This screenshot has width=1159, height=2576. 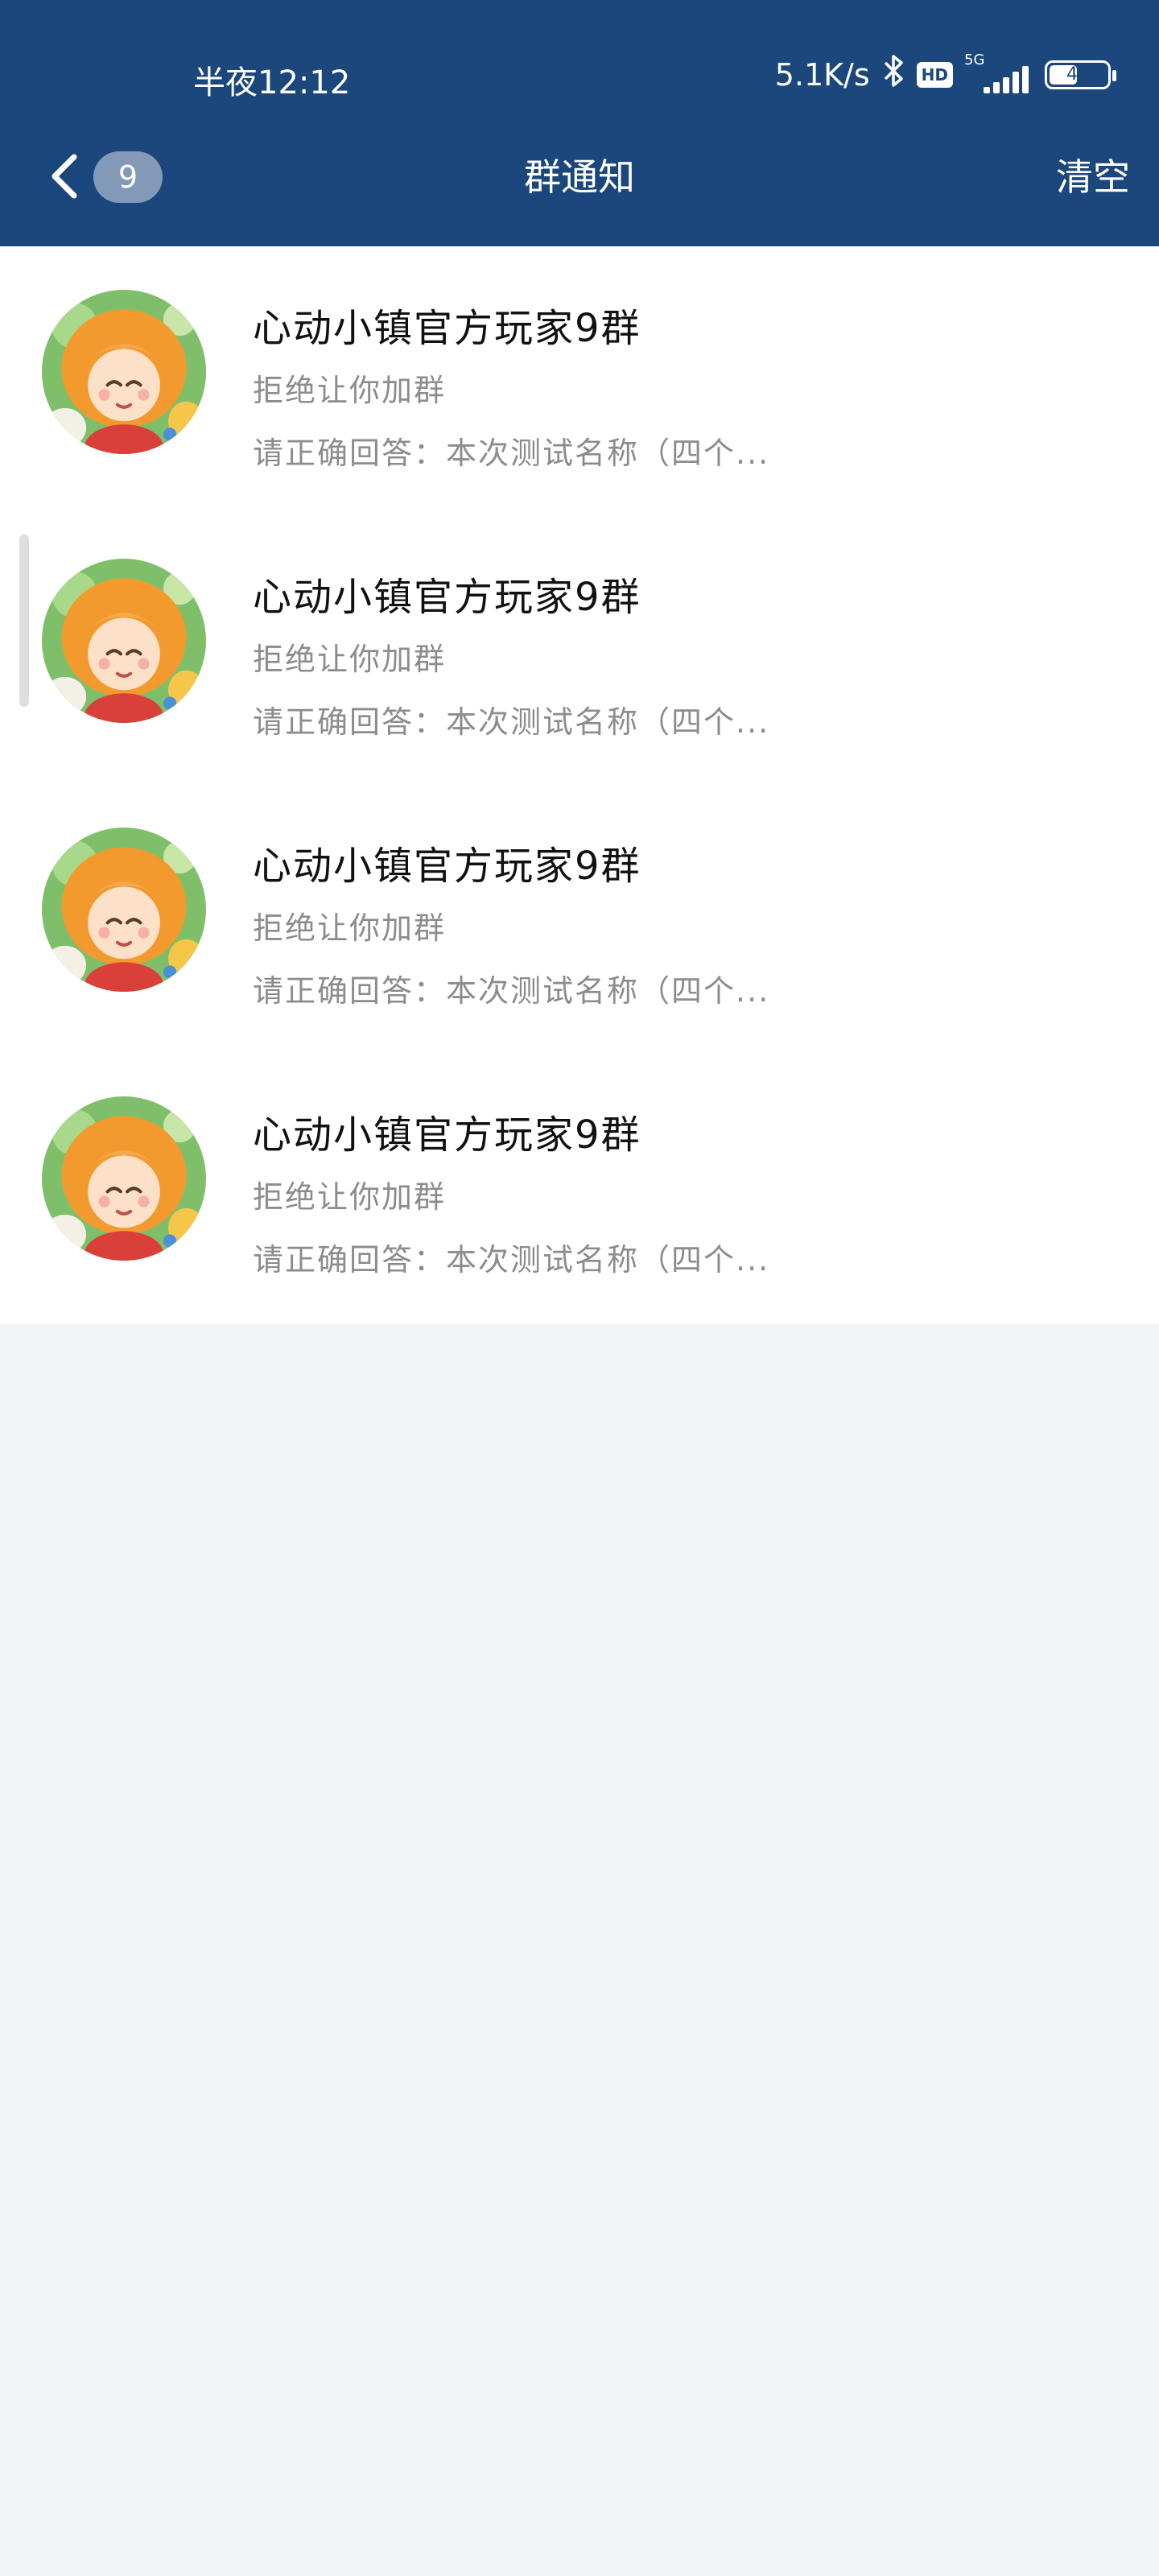 I want to click on network-type: 5G, so click(x=974, y=59).